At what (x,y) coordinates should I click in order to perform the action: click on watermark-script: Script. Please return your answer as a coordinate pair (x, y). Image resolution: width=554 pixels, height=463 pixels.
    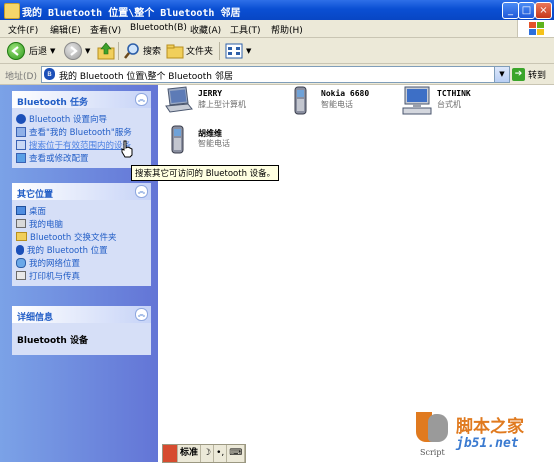
    Looking at the image, I should click on (432, 452).